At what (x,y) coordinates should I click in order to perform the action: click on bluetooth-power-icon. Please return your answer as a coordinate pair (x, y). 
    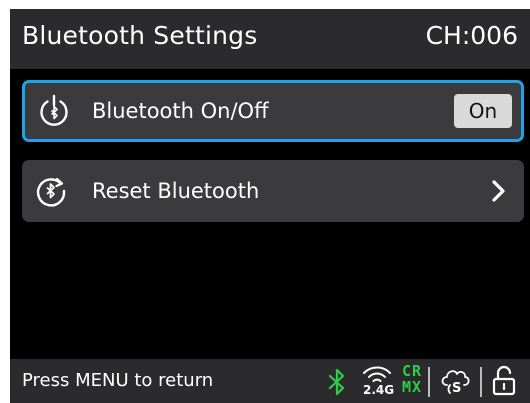
    Looking at the image, I should click on (54, 110).